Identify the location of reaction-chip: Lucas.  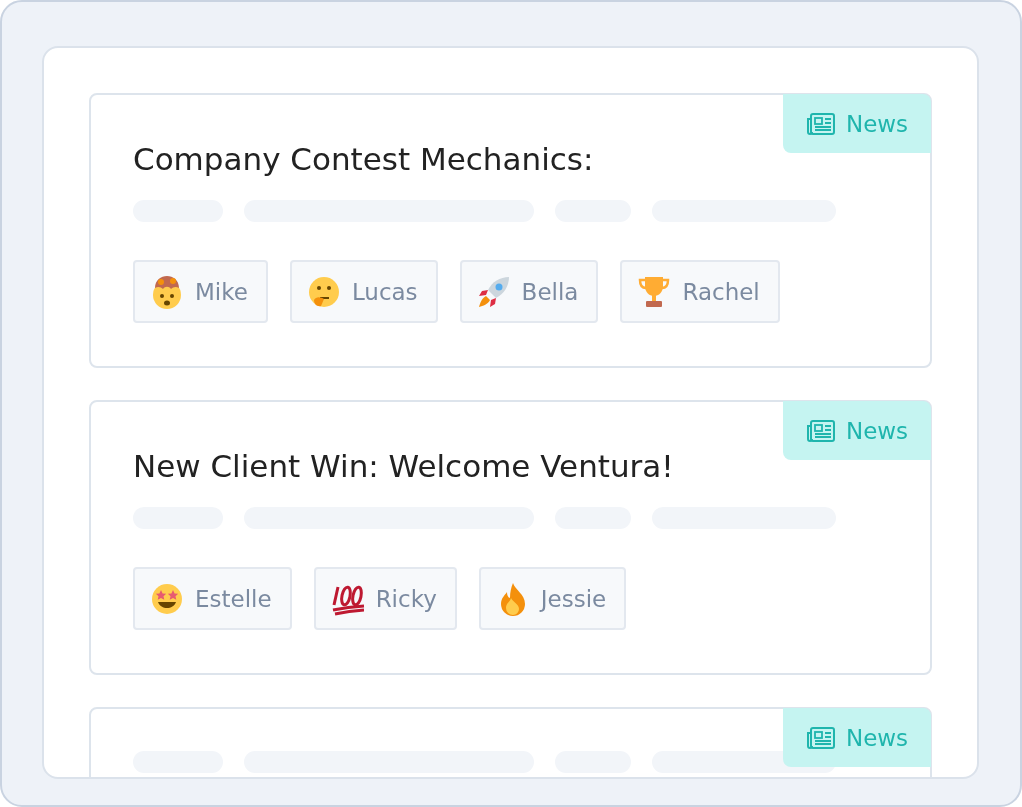
(363, 291).